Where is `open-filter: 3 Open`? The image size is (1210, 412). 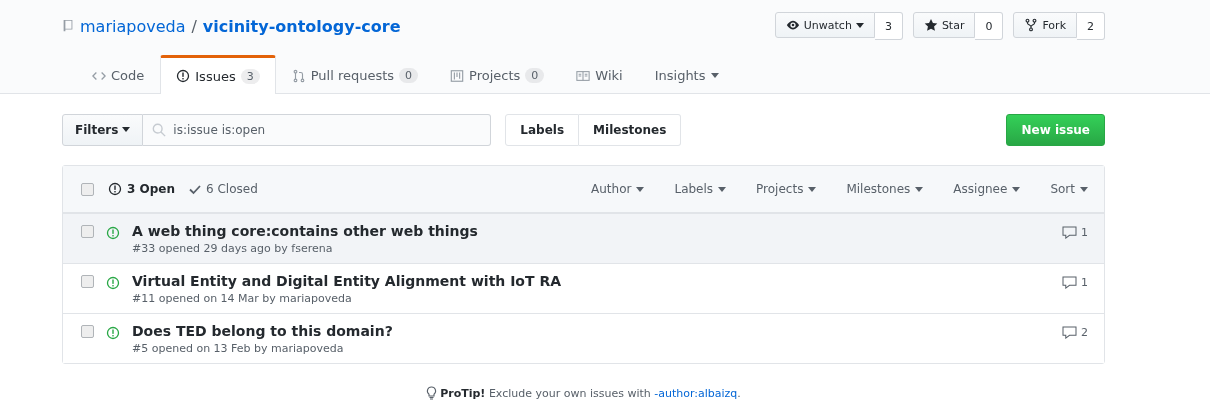
open-filter: 3 Open is located at coordinates (141, 189).